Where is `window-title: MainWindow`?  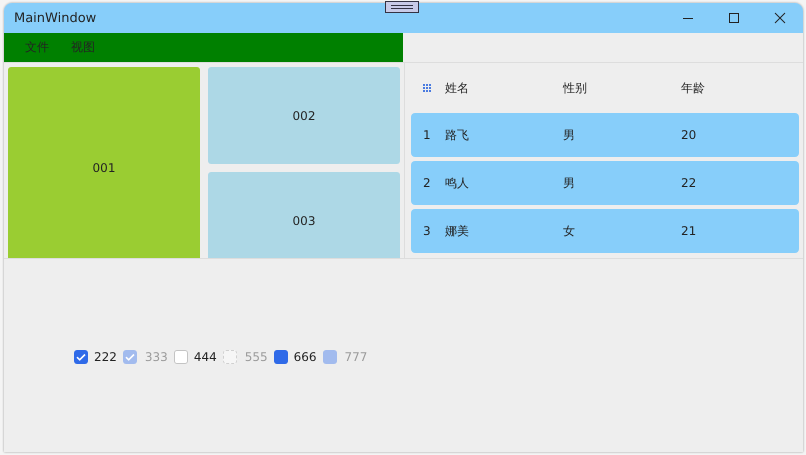 window-title: MainWindow is located at coordinates (55, 18).